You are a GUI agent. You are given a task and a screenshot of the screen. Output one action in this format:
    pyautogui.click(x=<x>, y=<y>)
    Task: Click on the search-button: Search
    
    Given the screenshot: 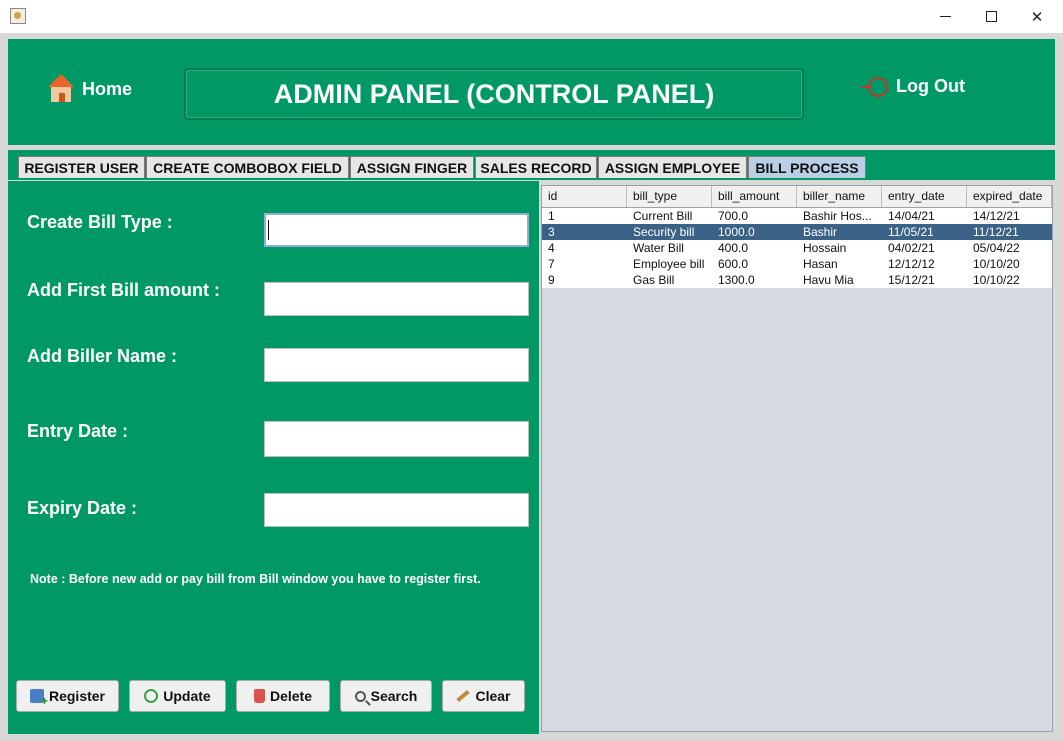 What is the action you would take?
    pyautogui.click(x=386, y=696)
    